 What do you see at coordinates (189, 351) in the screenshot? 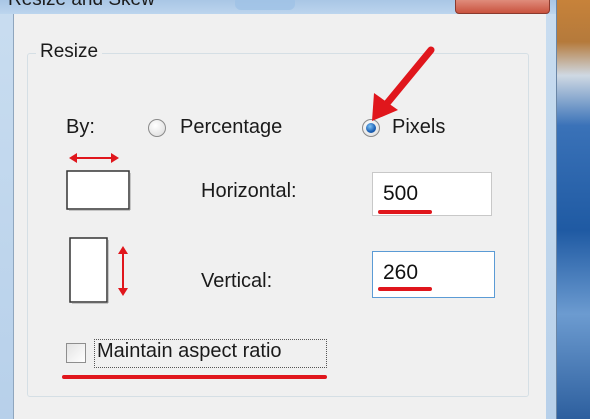
I see `maintain-aspect-label: Maintain aspect ratio` at bounding box center [189, 351].